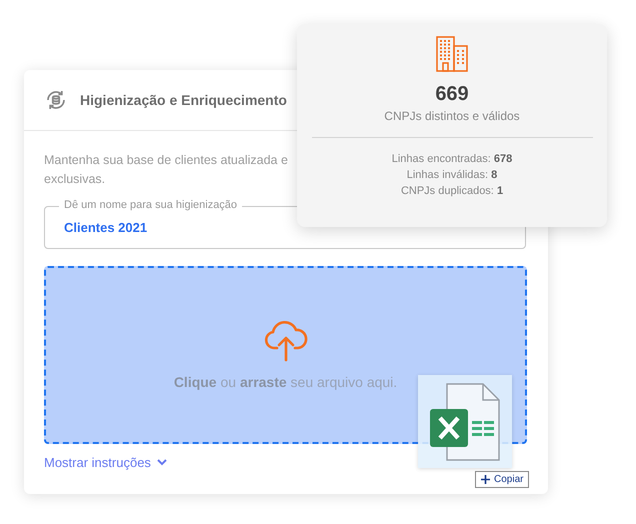 The height and width of the screenshot is (524, 636). What do you see at coordinates (452, 116) in the screenshot?
I see `count-caption: CNPJs distintos e válidos` at bounding box center [452, 116].